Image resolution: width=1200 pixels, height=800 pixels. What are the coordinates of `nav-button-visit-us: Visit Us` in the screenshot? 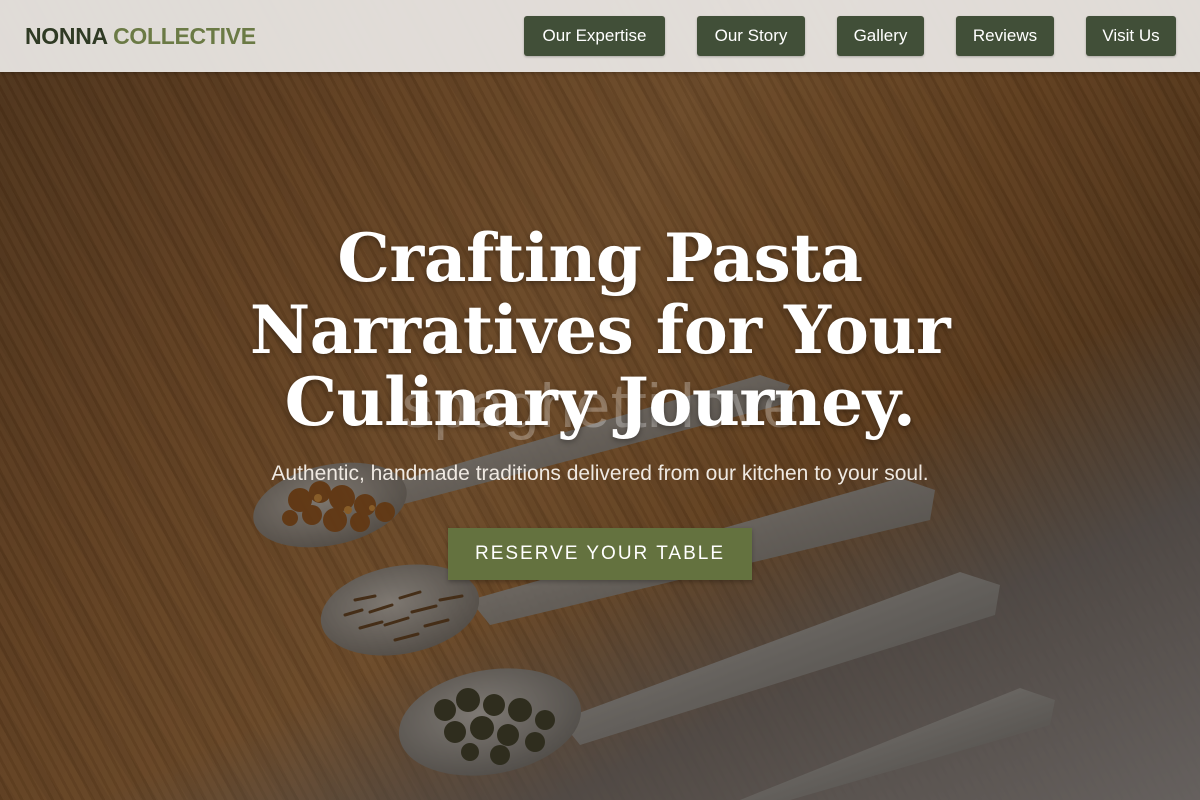 It's located at (1131, 36).